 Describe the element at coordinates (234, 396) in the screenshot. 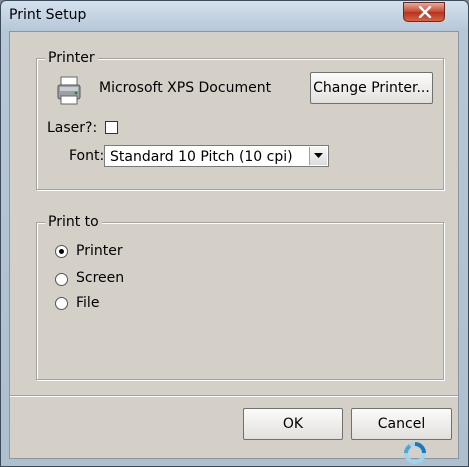

I see `button-separator` at that location.